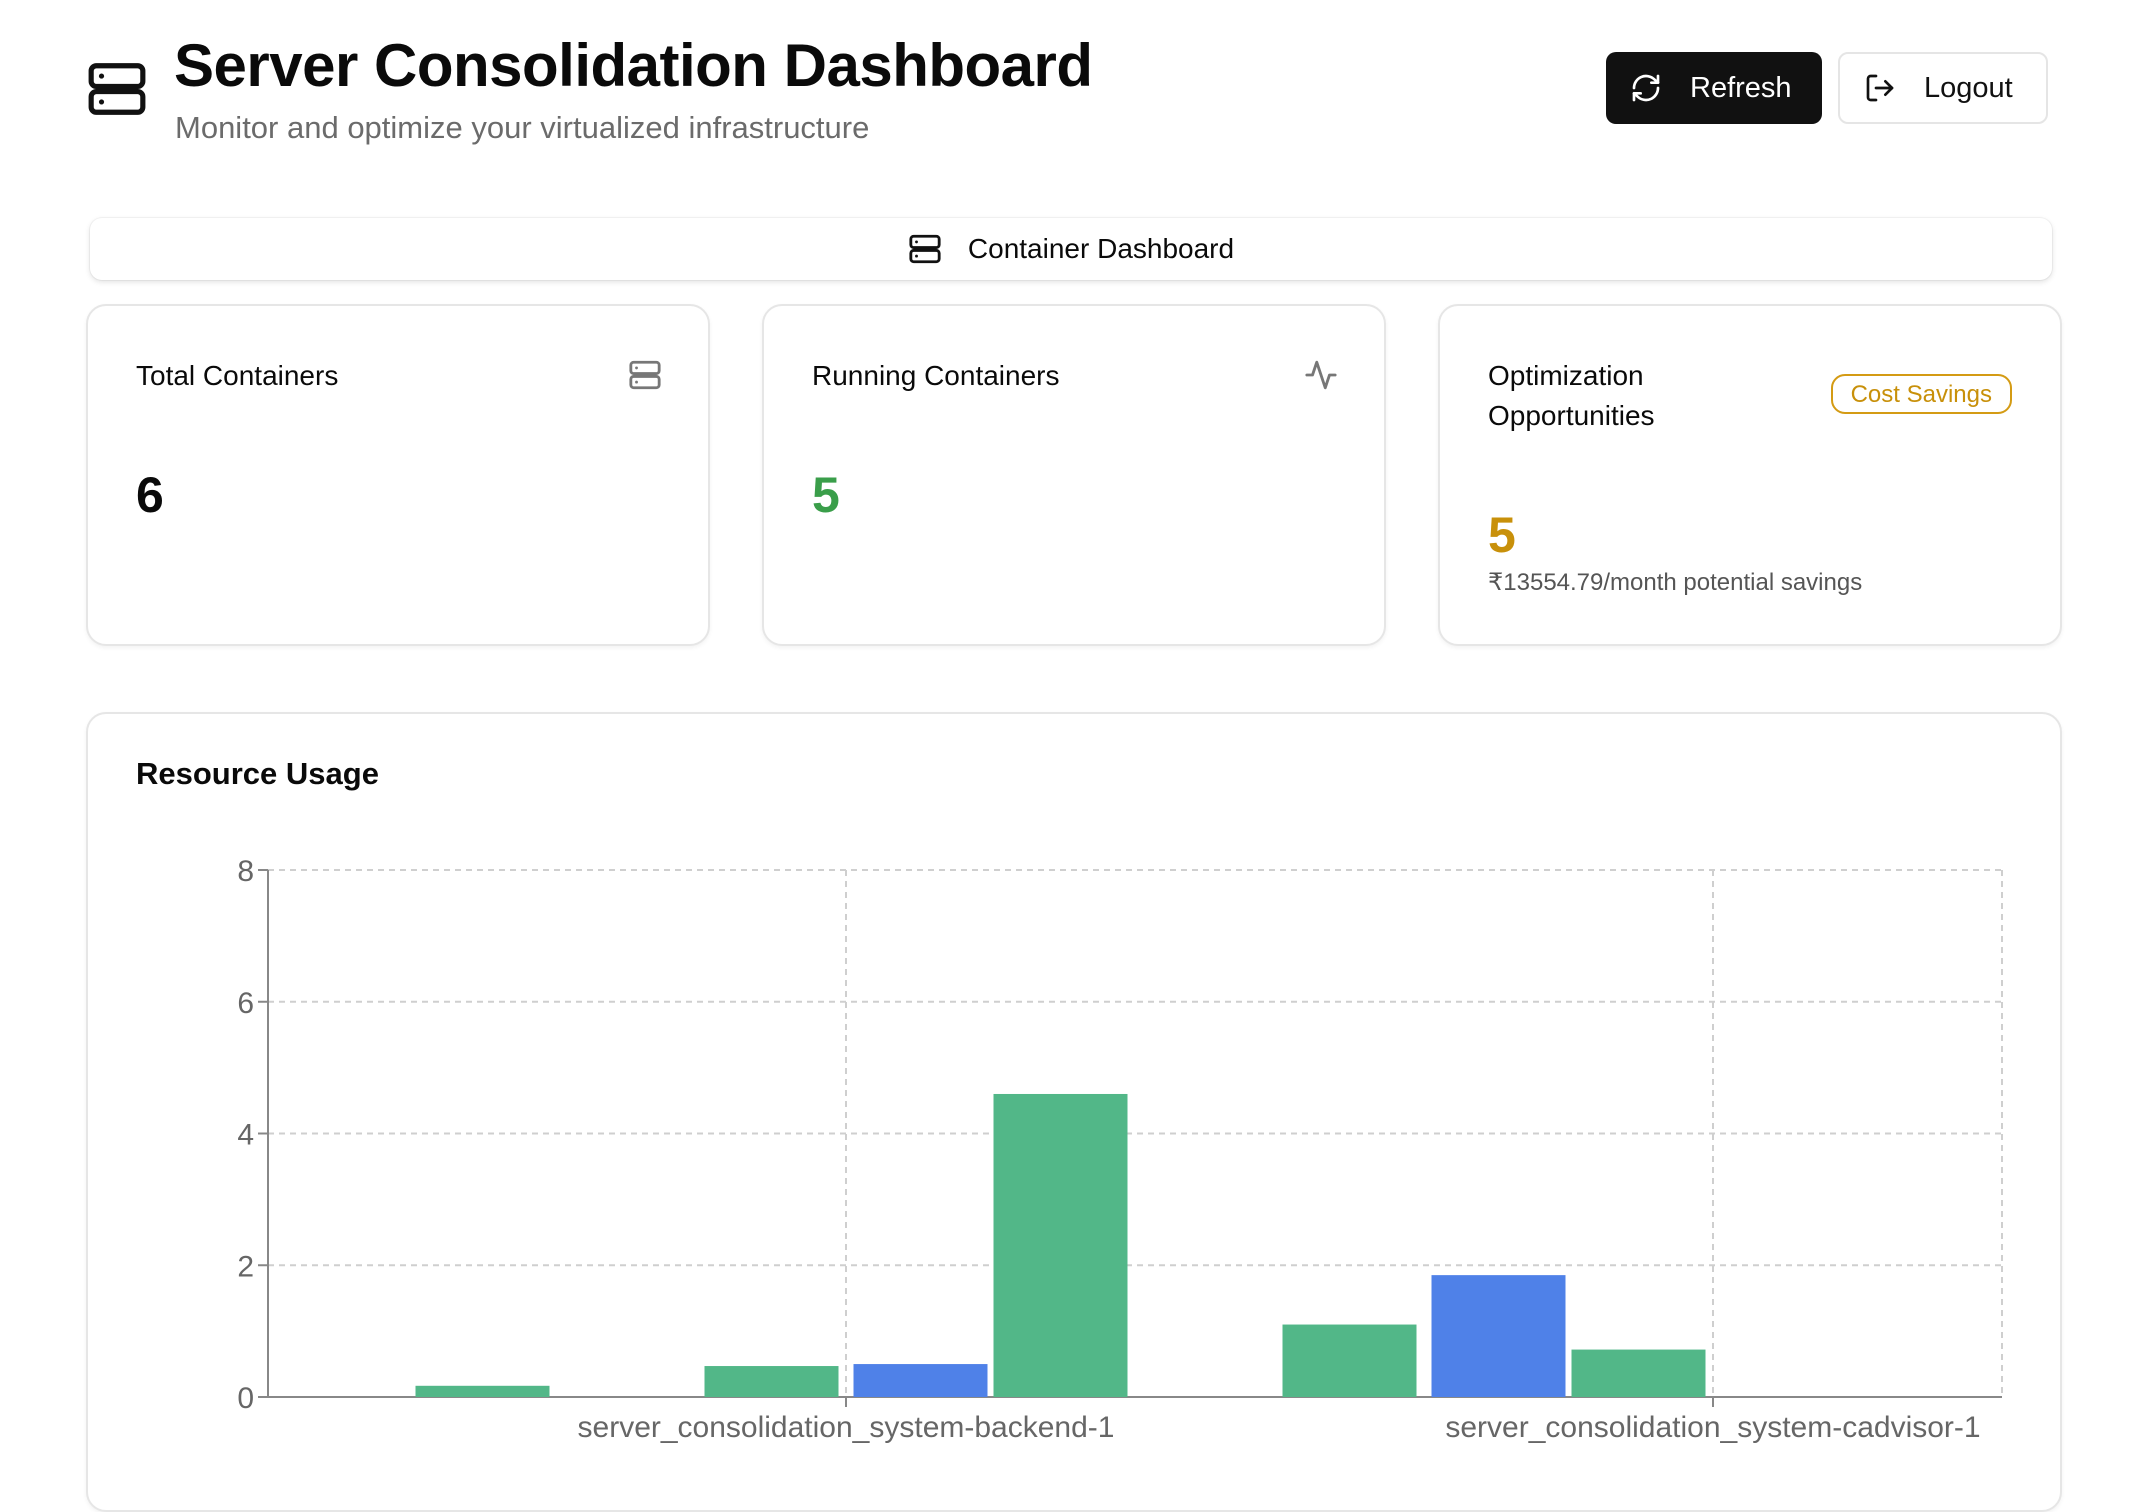  I want to click on logout-button: Logout, so click(1943, 88).